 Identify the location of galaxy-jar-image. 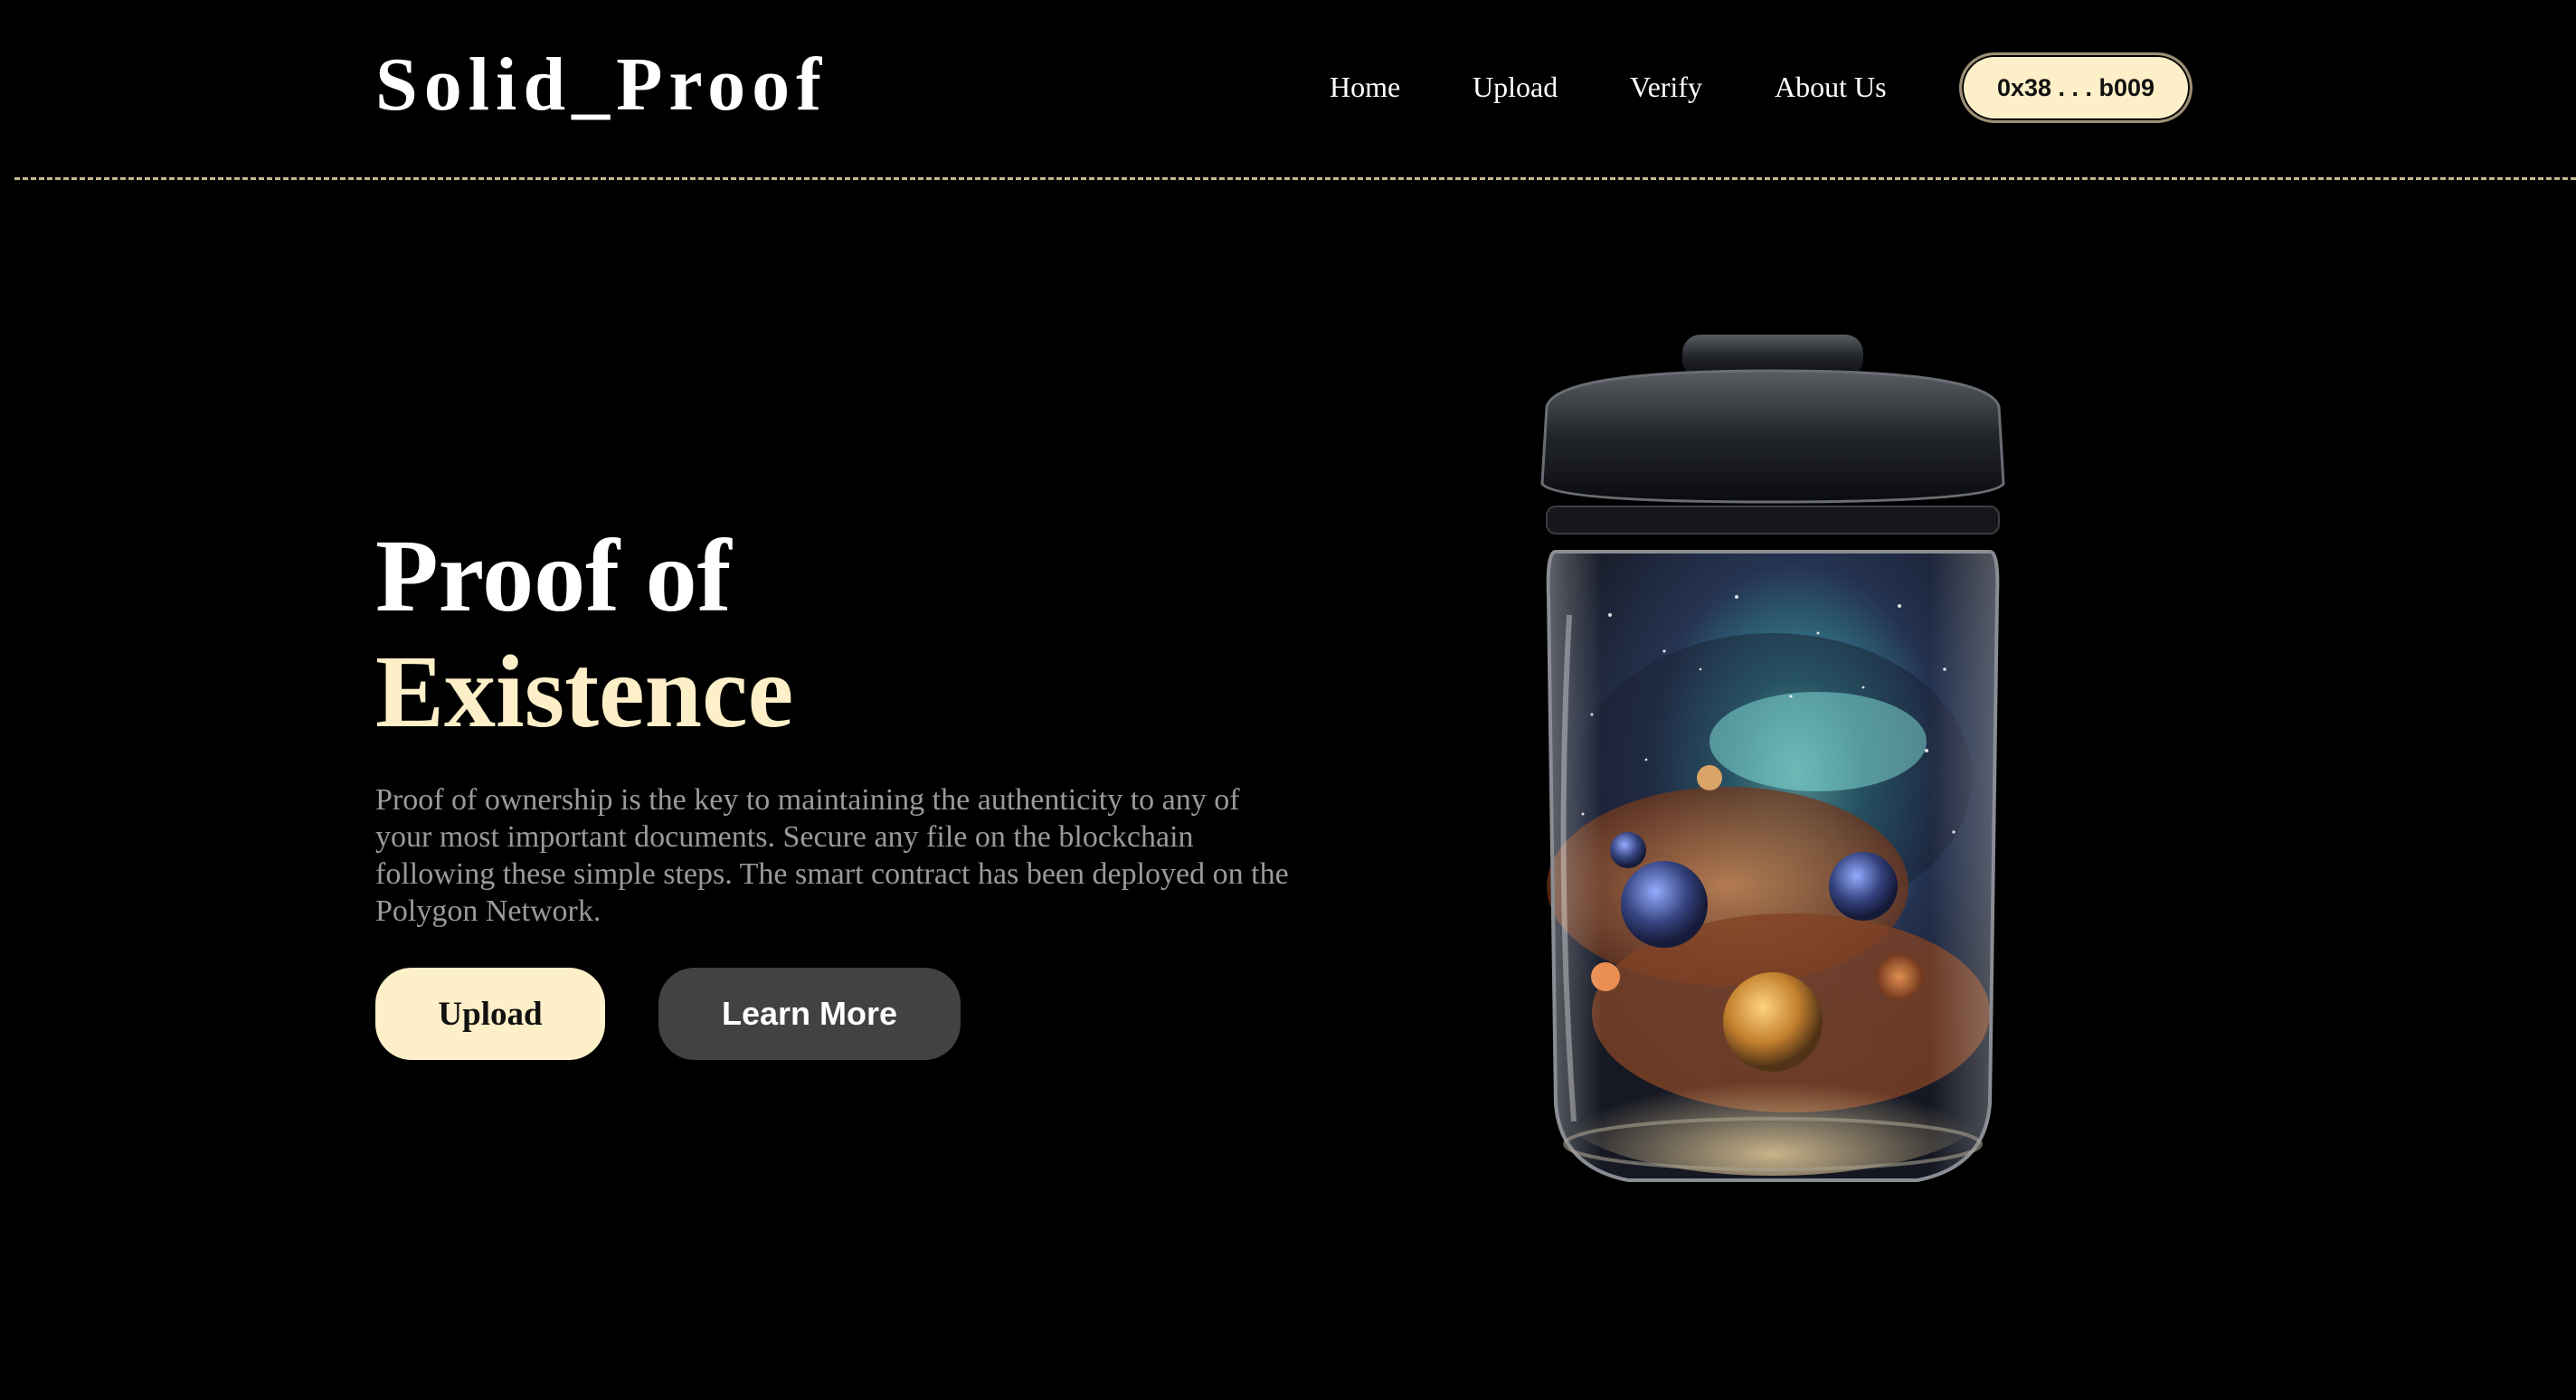
(1773, 781).